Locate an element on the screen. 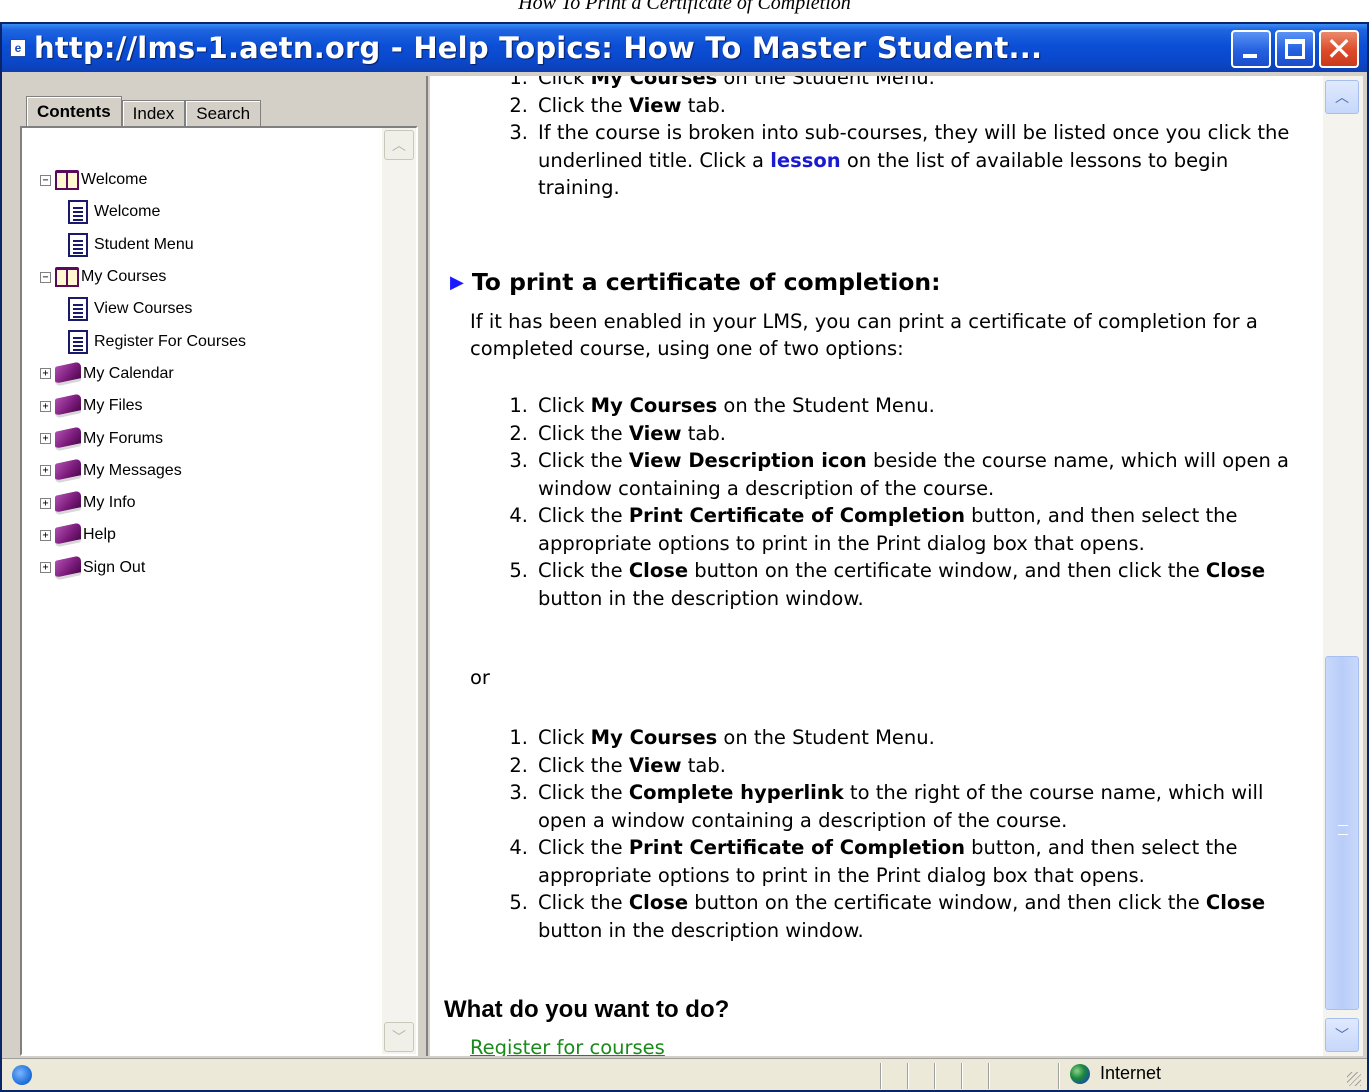  tree-item: − Welcome is located at coordinates (205, 180).